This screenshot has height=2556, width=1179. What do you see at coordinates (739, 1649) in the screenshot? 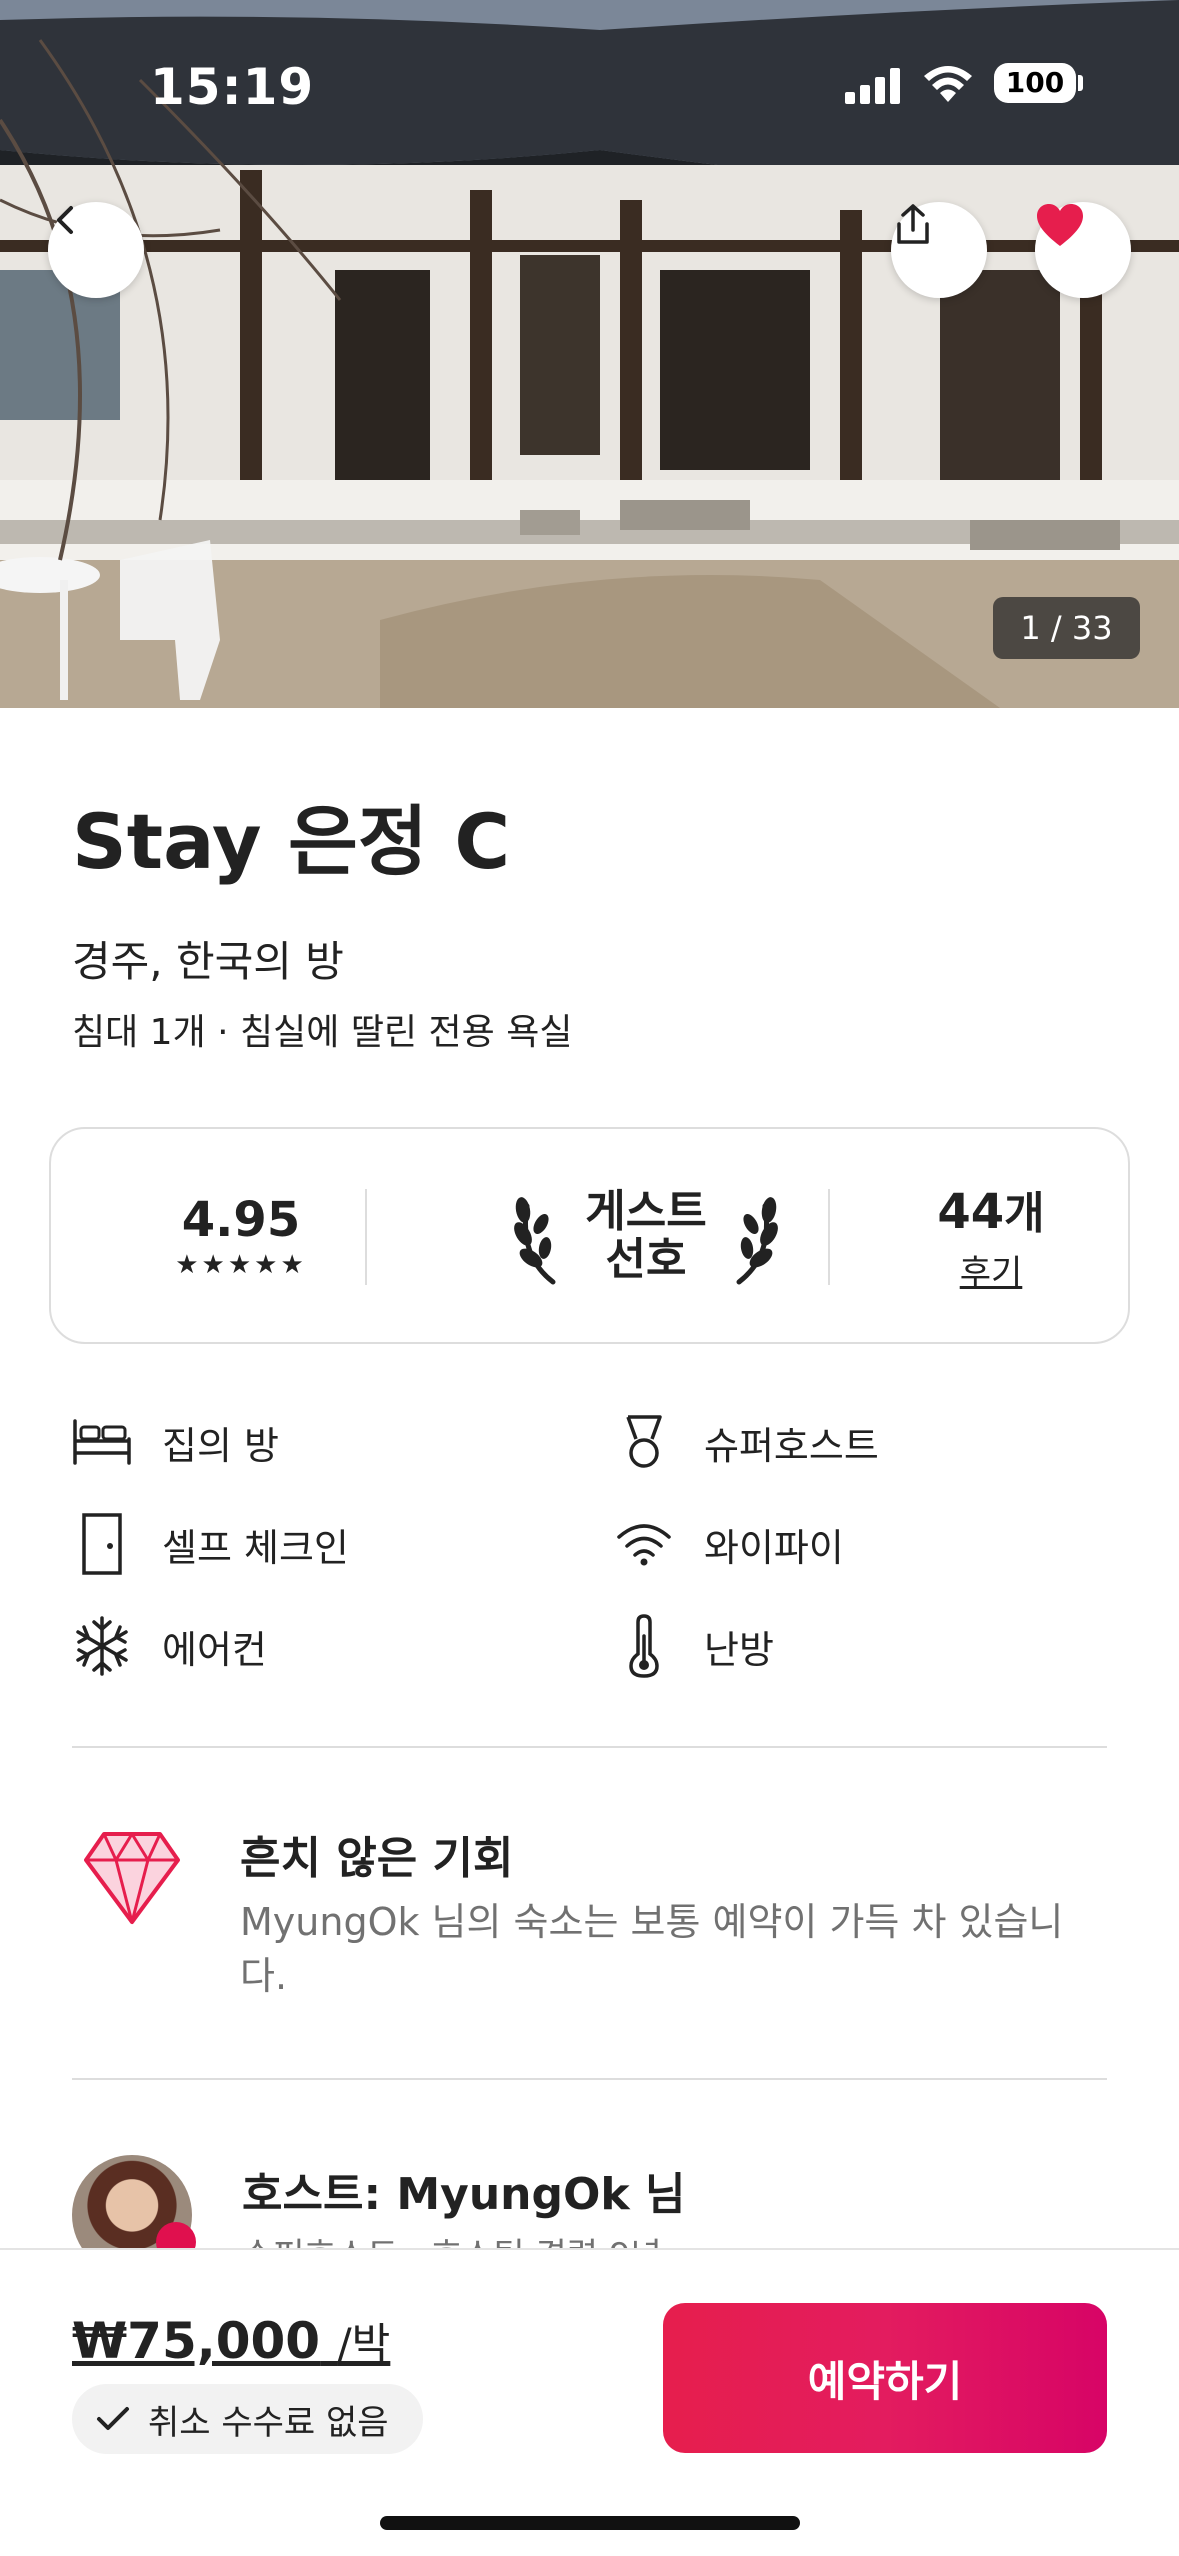
I see `amenity-label: 난방` at bounding box center [739, 1649].